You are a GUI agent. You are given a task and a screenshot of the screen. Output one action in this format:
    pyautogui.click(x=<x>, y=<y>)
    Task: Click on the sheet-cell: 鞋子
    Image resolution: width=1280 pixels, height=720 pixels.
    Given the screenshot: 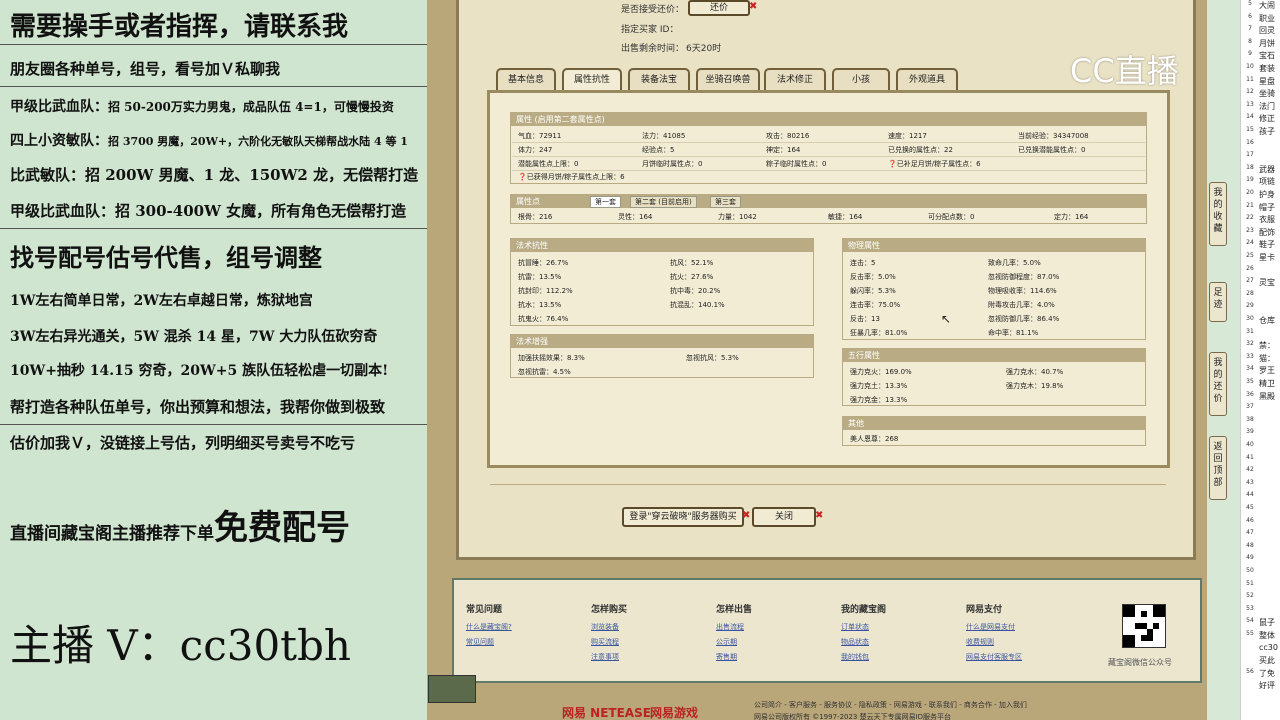 What is the action you would take?
    pyautogui.click(x=1269, y=244)
    